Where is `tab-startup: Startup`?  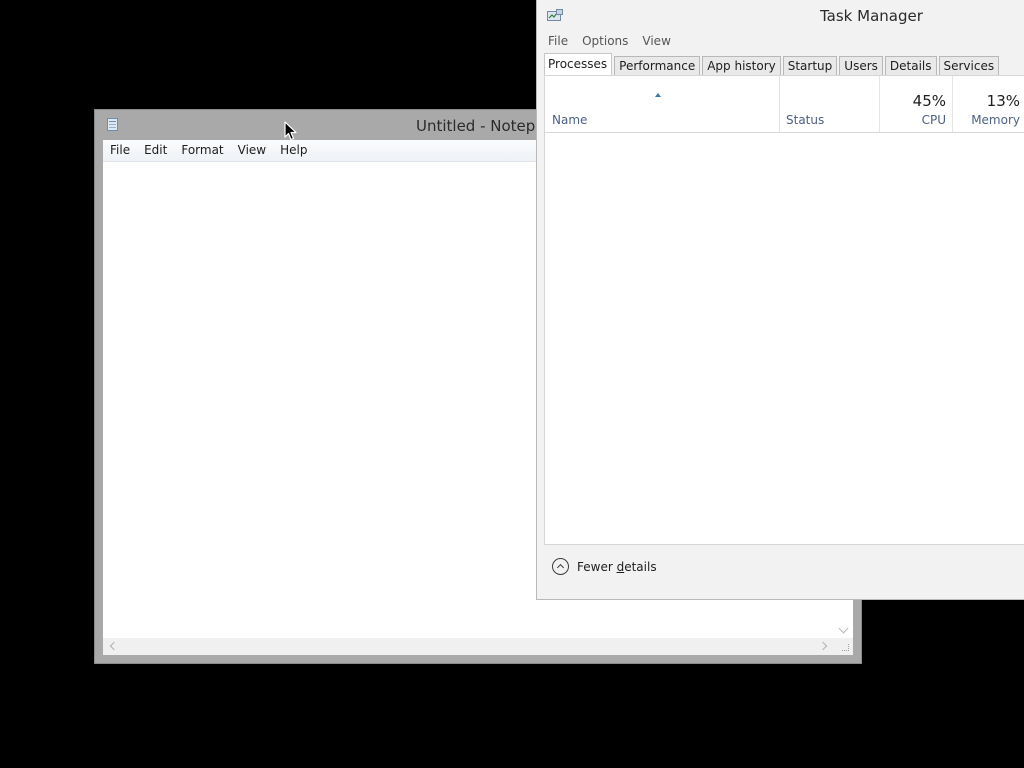 tab-startup: Startup is located at coordinates (810, 65).